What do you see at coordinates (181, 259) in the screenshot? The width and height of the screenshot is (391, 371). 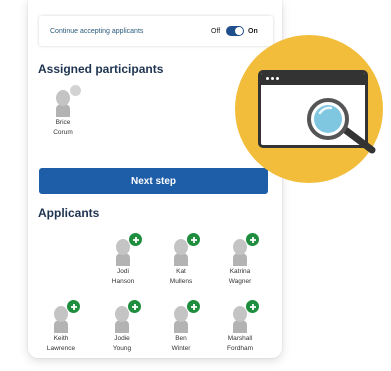 I see `applicant-card: Kat Mullens` at bounding box center [181, 259].